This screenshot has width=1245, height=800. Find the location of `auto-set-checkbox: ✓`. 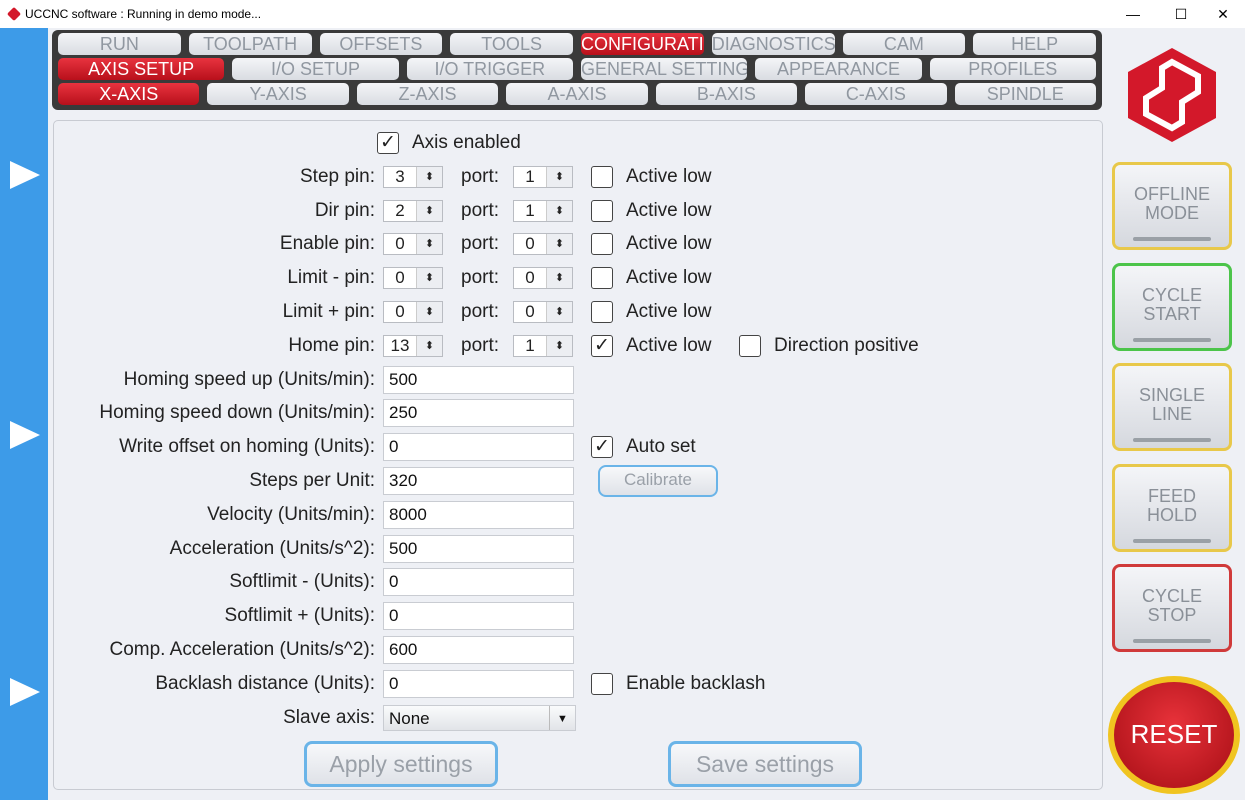

auto-set-checkbox: ✓ is located at coordinates (602, 447).